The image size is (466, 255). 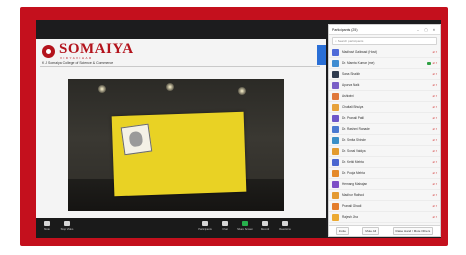 What do you see at coordinates (384, 206) in the screenshot?
I see `participant-row: Pranali Ghadi ⌀ ▪` at bounding box center [384, 206].